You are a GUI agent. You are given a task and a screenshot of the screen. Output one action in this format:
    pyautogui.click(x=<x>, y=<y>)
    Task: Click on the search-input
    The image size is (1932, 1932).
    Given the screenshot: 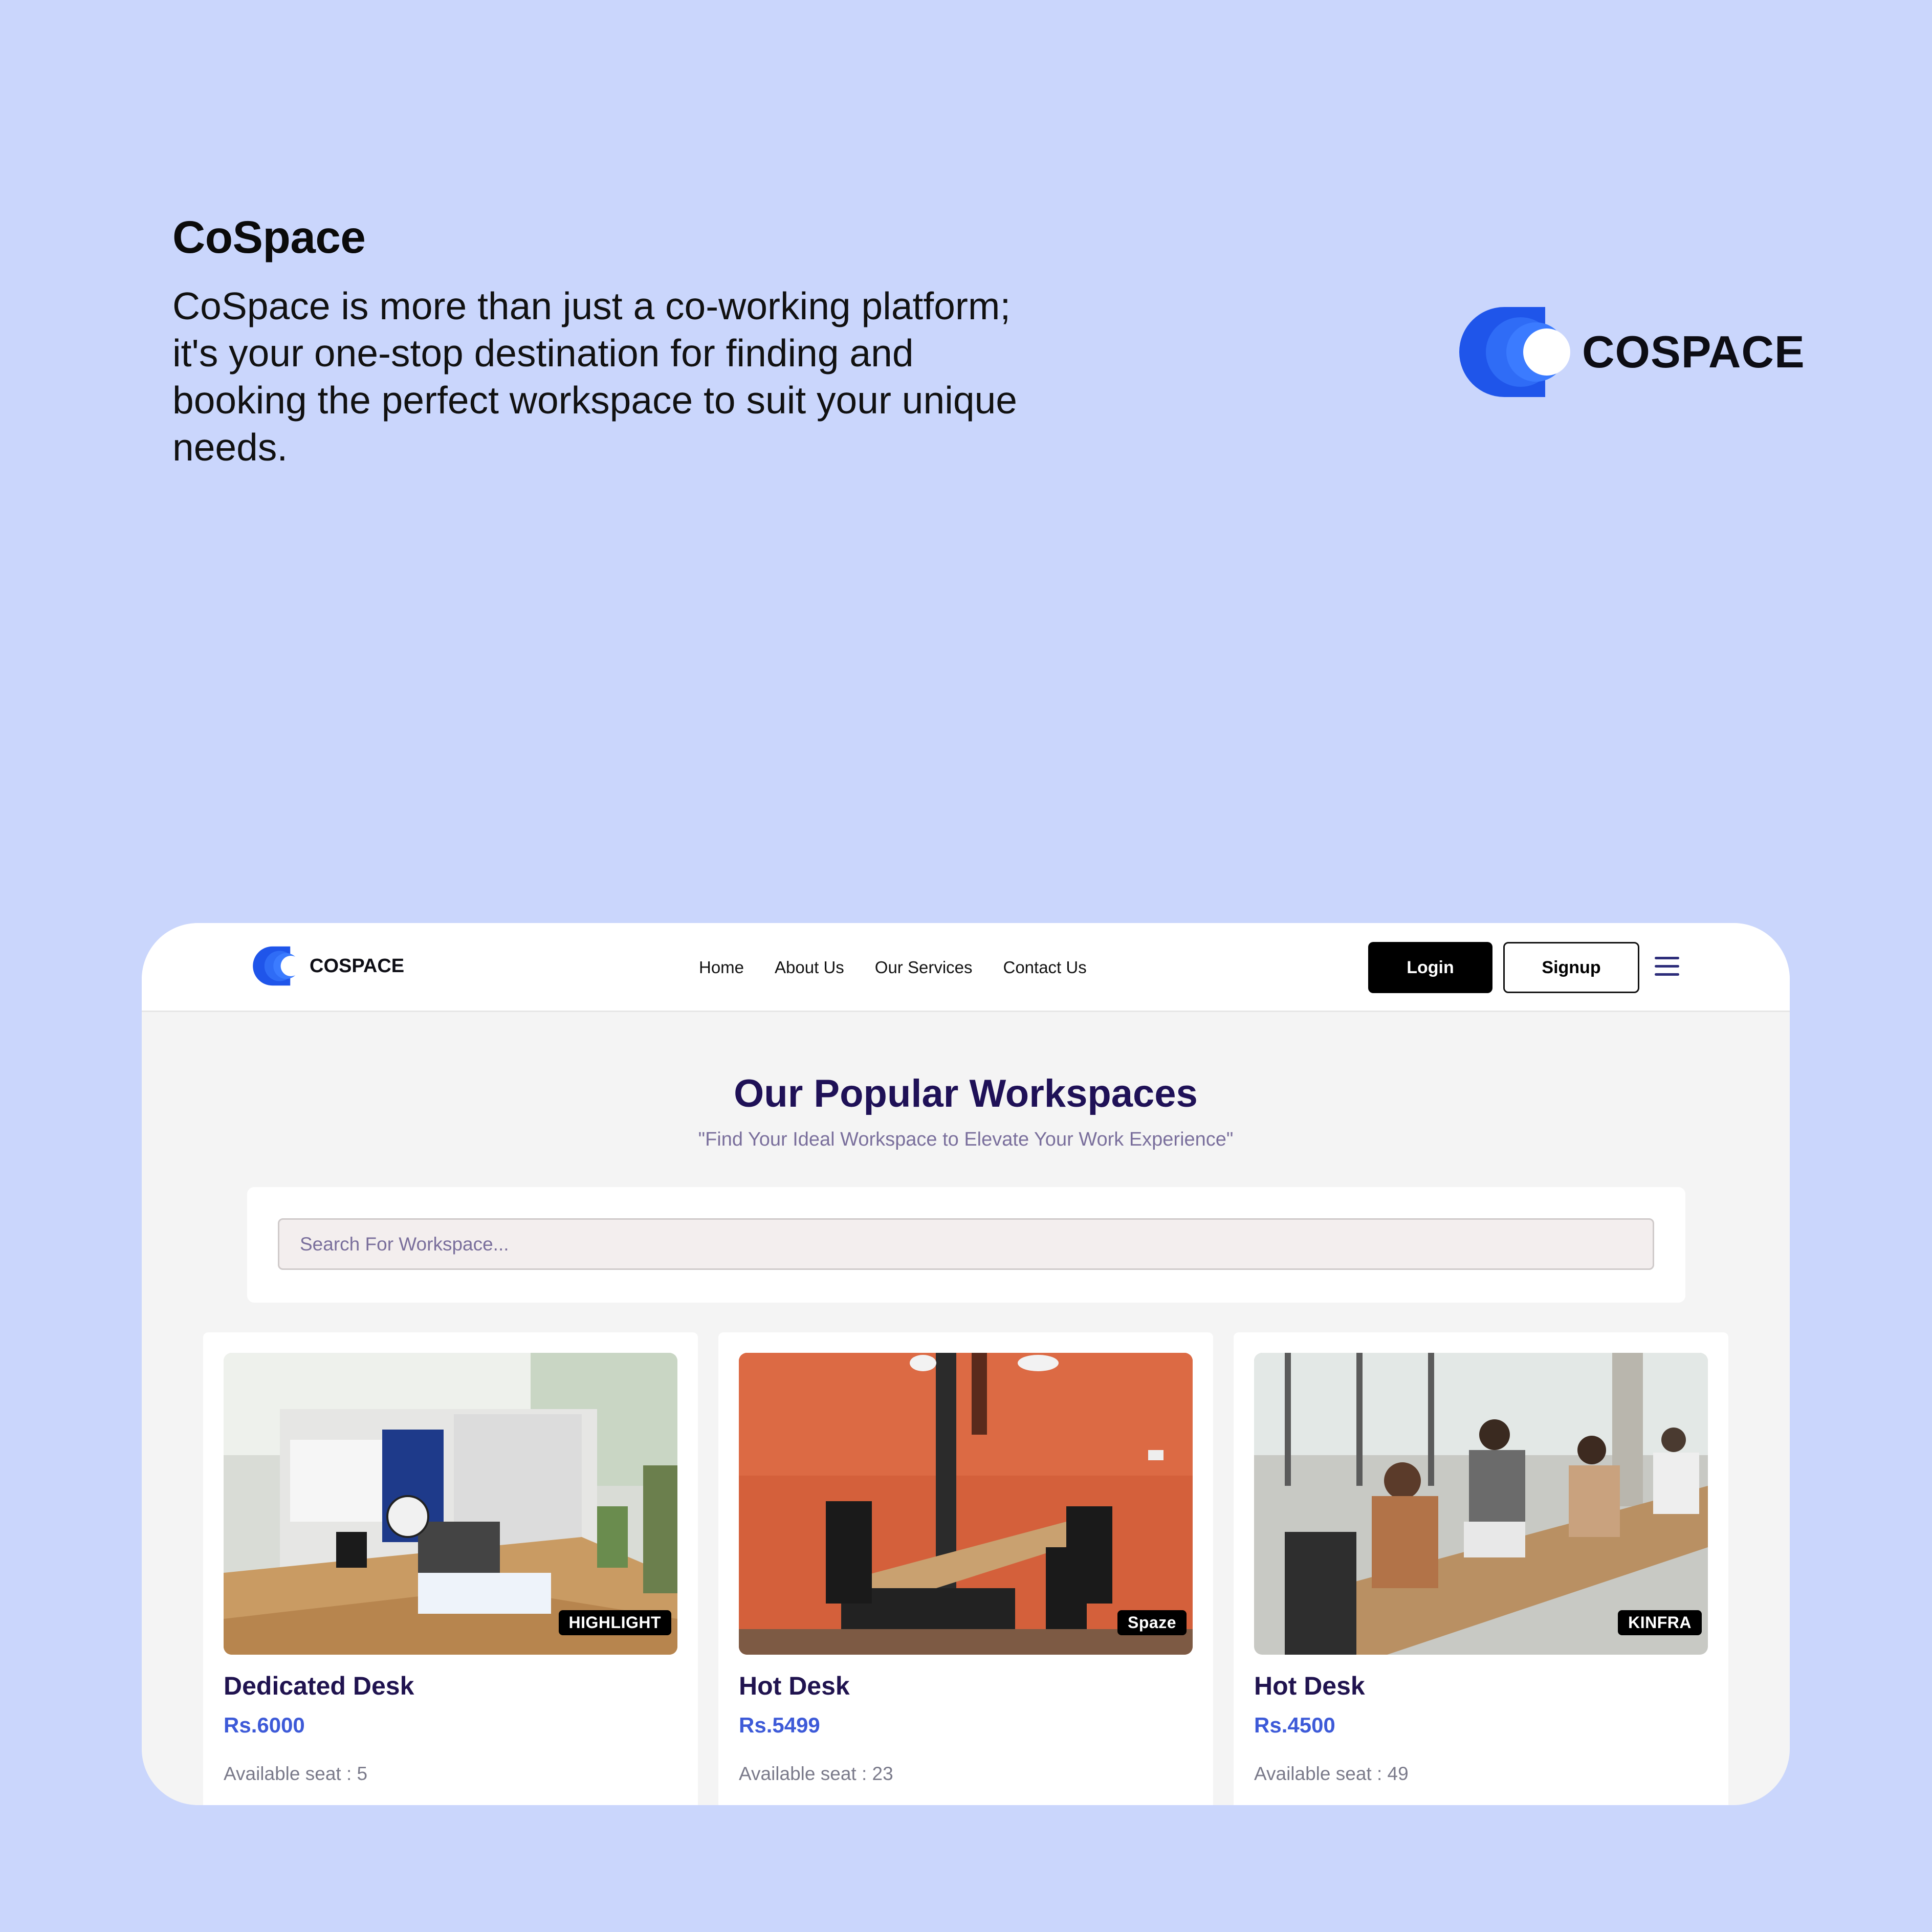 What is the action you would take?
    pyautogui.click(x=966, y=1244)
    